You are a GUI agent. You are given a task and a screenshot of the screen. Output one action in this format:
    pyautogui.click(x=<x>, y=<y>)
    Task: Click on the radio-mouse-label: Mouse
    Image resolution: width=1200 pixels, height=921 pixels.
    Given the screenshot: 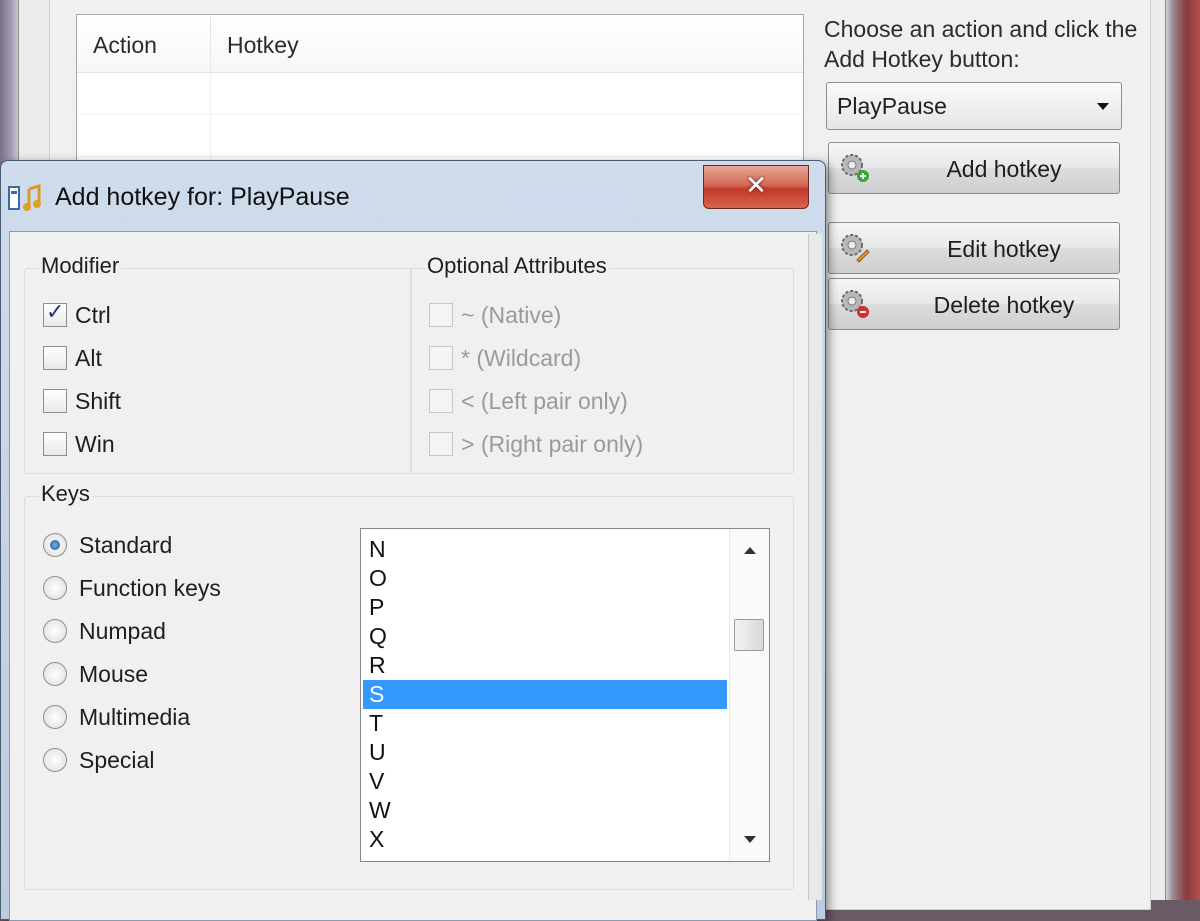 What is the action you would take?
    pyautogui.click(x=114, y=673)
    